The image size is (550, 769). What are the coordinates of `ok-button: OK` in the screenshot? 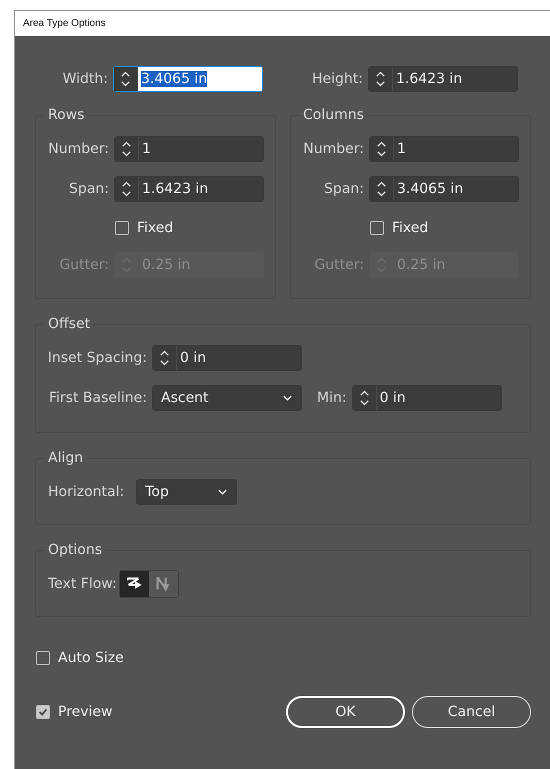 It's located at (345, 712).